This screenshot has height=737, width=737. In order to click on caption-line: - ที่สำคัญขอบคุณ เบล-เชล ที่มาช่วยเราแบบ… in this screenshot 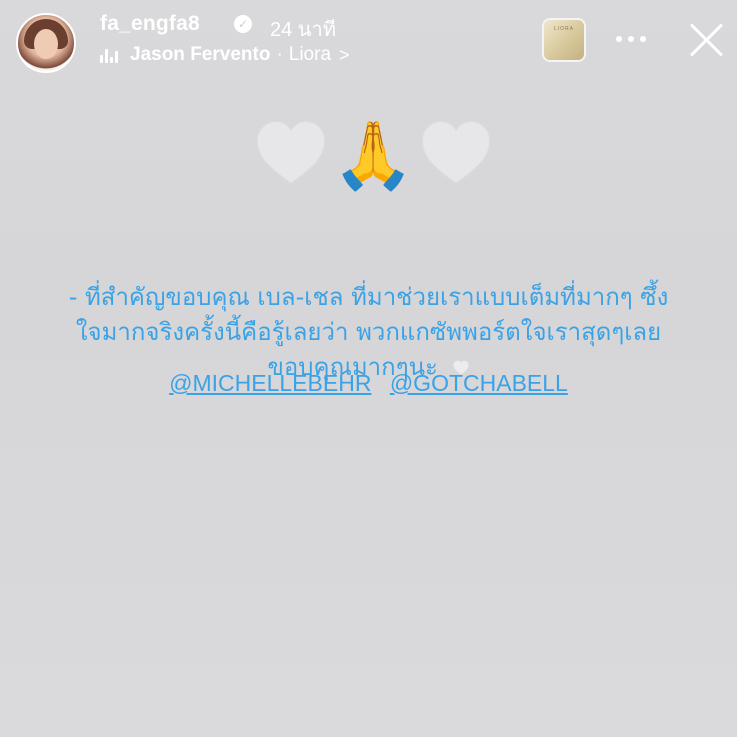, I will do `click(368, 297)`.